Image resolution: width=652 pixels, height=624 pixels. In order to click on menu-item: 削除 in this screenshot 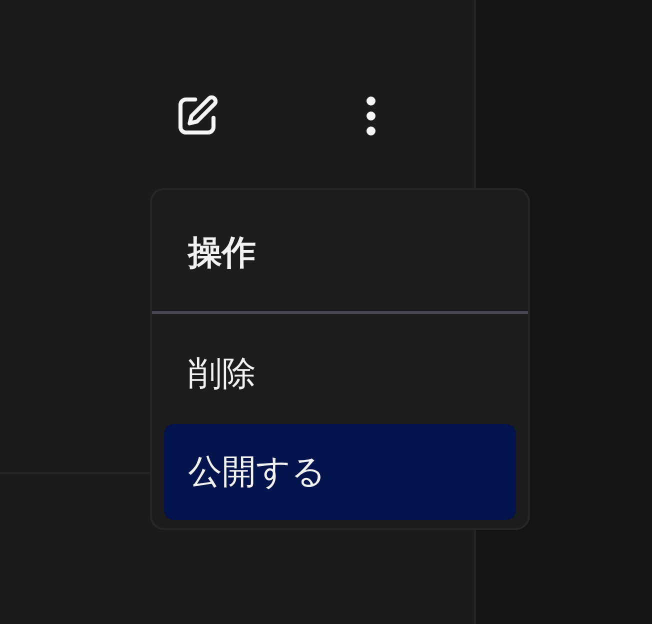, I will do `click(340, 374)`.